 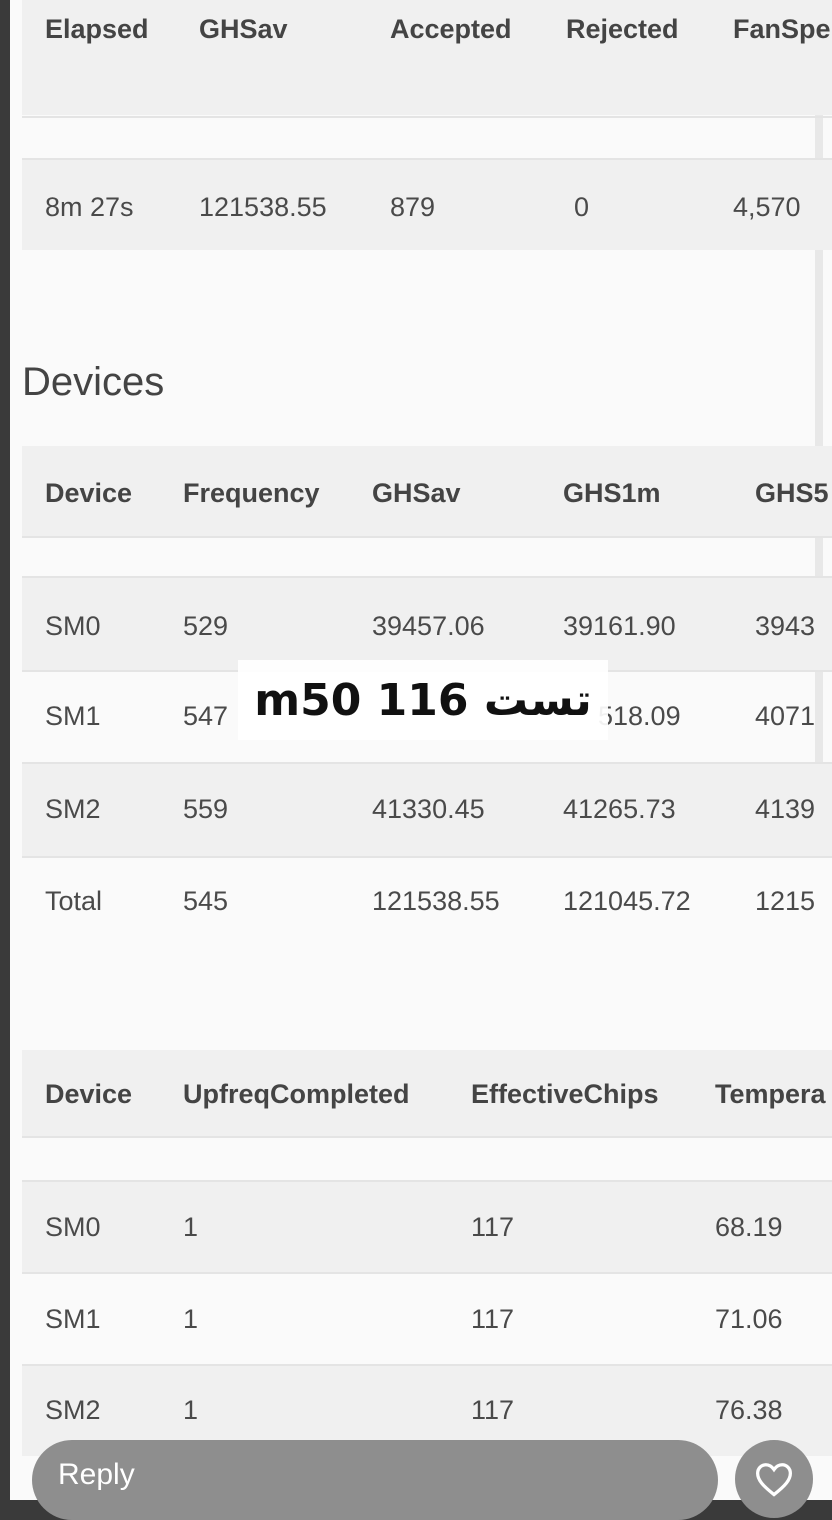 What do you see at coordinates (619, 626) in the screenshot?
I see `cell-ghs1m: 39161.90` at bounding box center [619, 626].